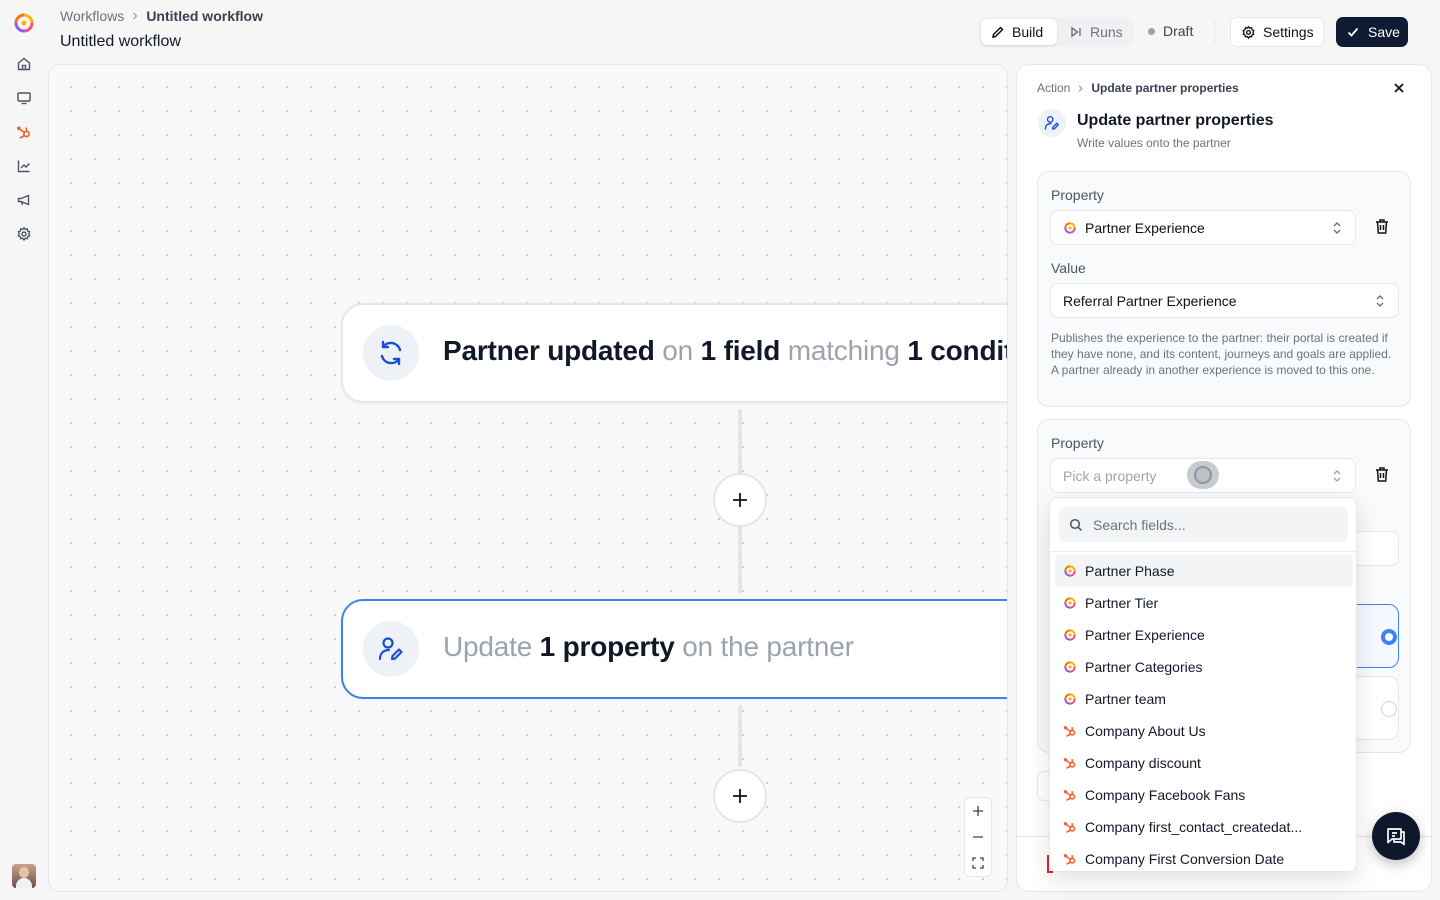 The width and height of the screenshot is (1440, 900). What do you see at coordinates (1053, 88) in the screenshot?
I see `panel-breadcrumb-parent: Action` at bounding box center [1053, 88].